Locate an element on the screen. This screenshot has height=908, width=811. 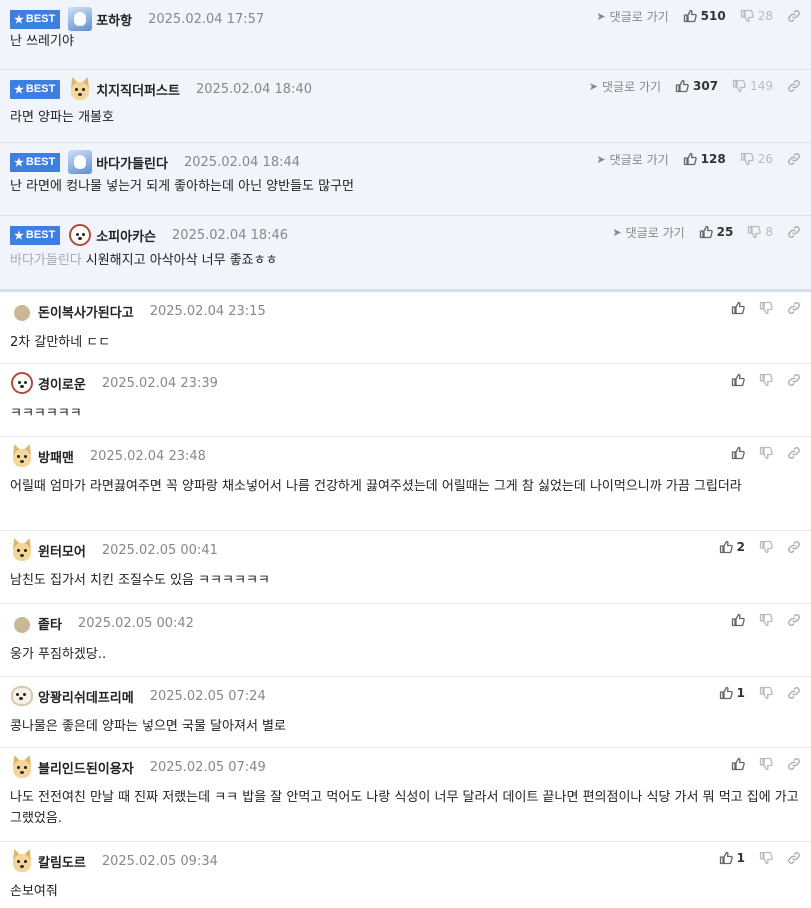
navigate-arrow-icon: ➤ is located at coordinates (617, 232).